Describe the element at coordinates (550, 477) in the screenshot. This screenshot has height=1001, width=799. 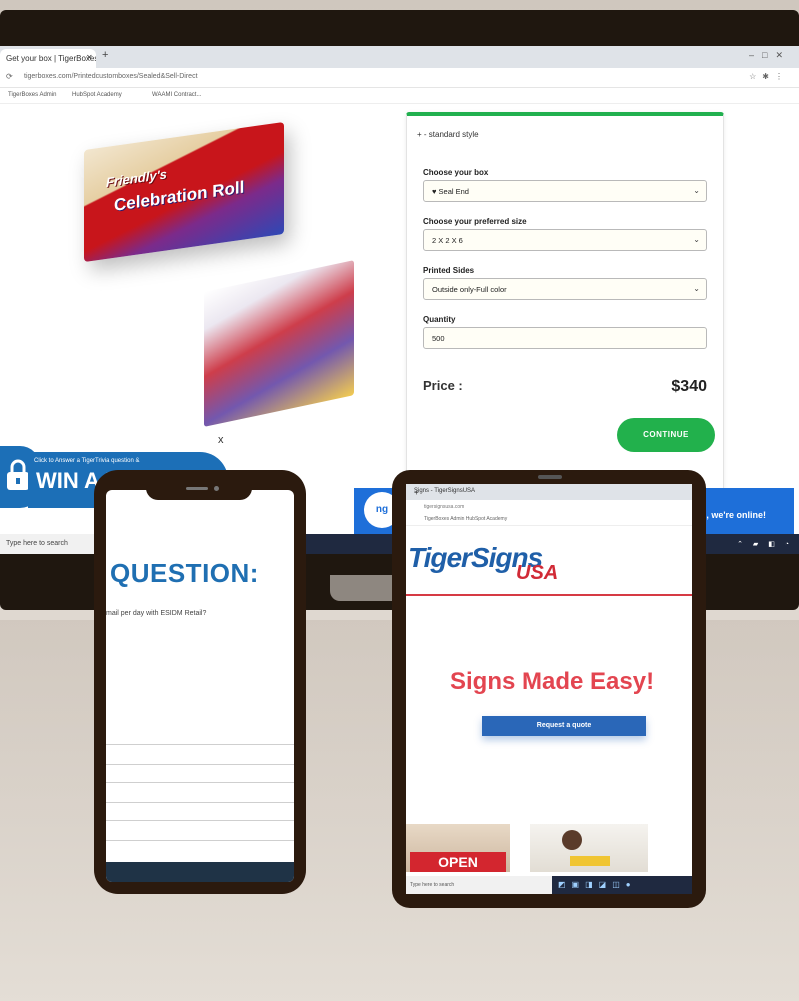
I see `tablet-camera` at that location.